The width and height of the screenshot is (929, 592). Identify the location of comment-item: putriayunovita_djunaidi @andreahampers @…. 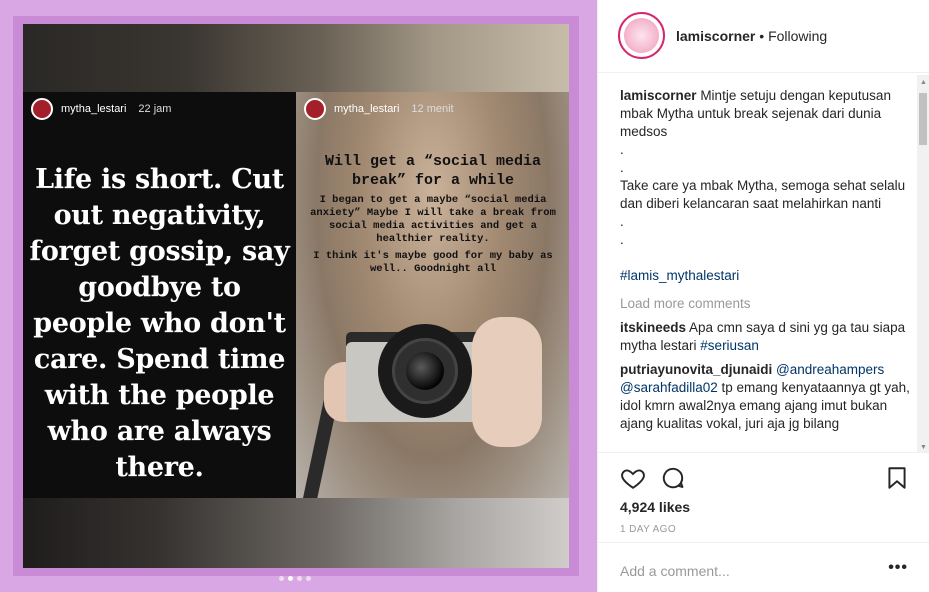
(765, 397).